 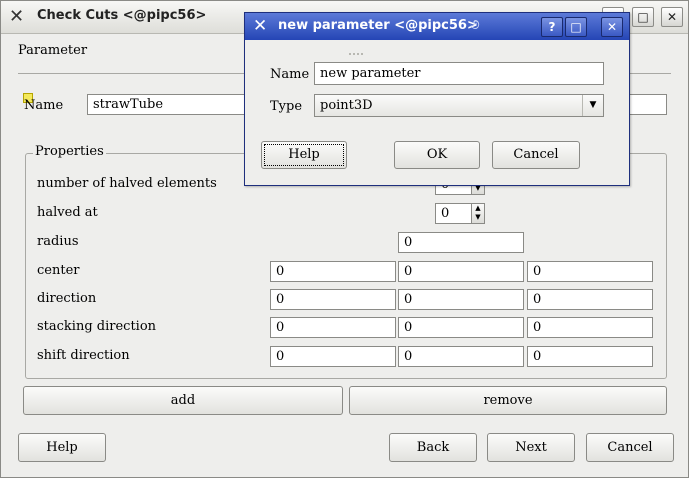 I want to click on direction-z-input: 0, so click(x=590, y=299).